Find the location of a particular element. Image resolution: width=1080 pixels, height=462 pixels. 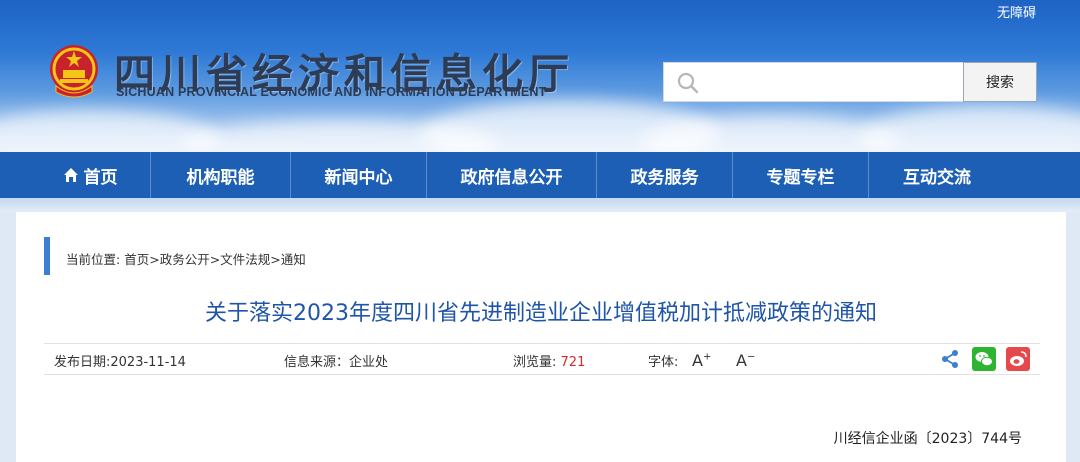

minus-icon: − is located at coordinates (751, 357).